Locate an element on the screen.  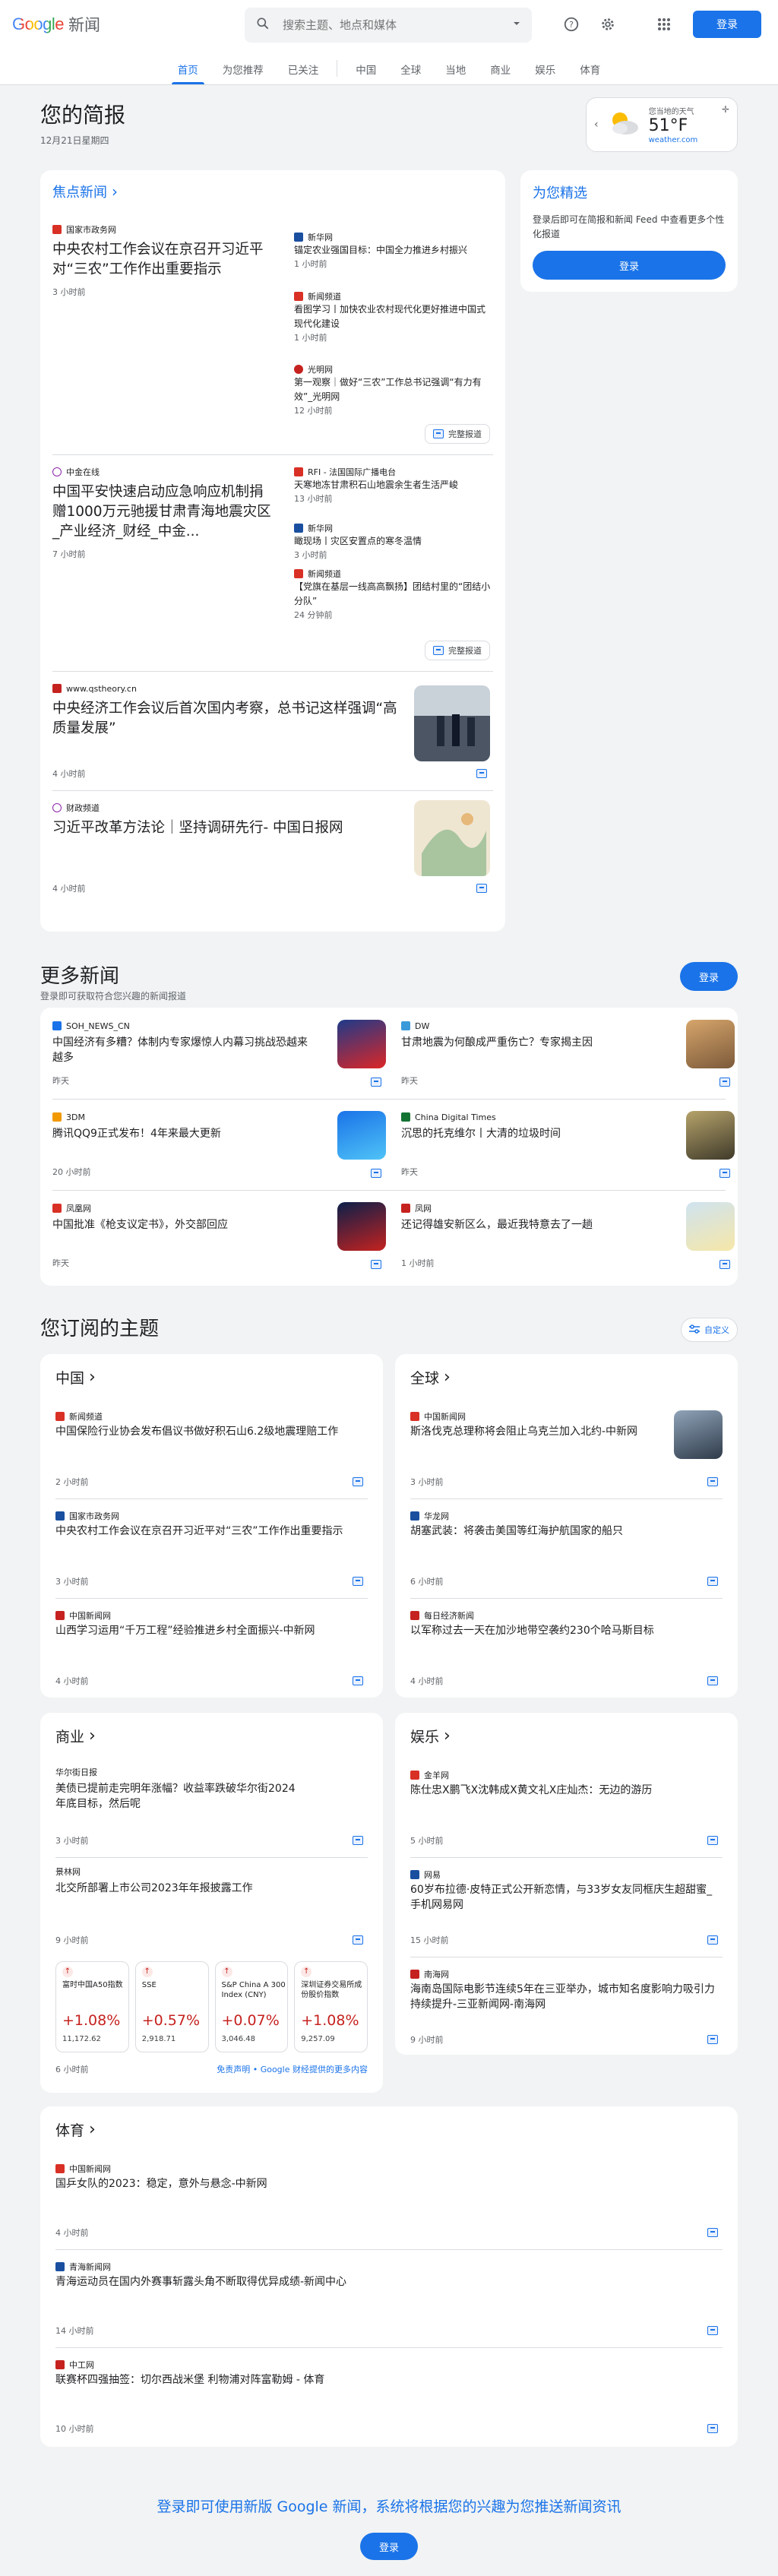
side-story: 新闻频道 看图学习丨加快农业农村现代化更好推进中国式现代化建设 1 小时前 is located at coordinates (393, 327).